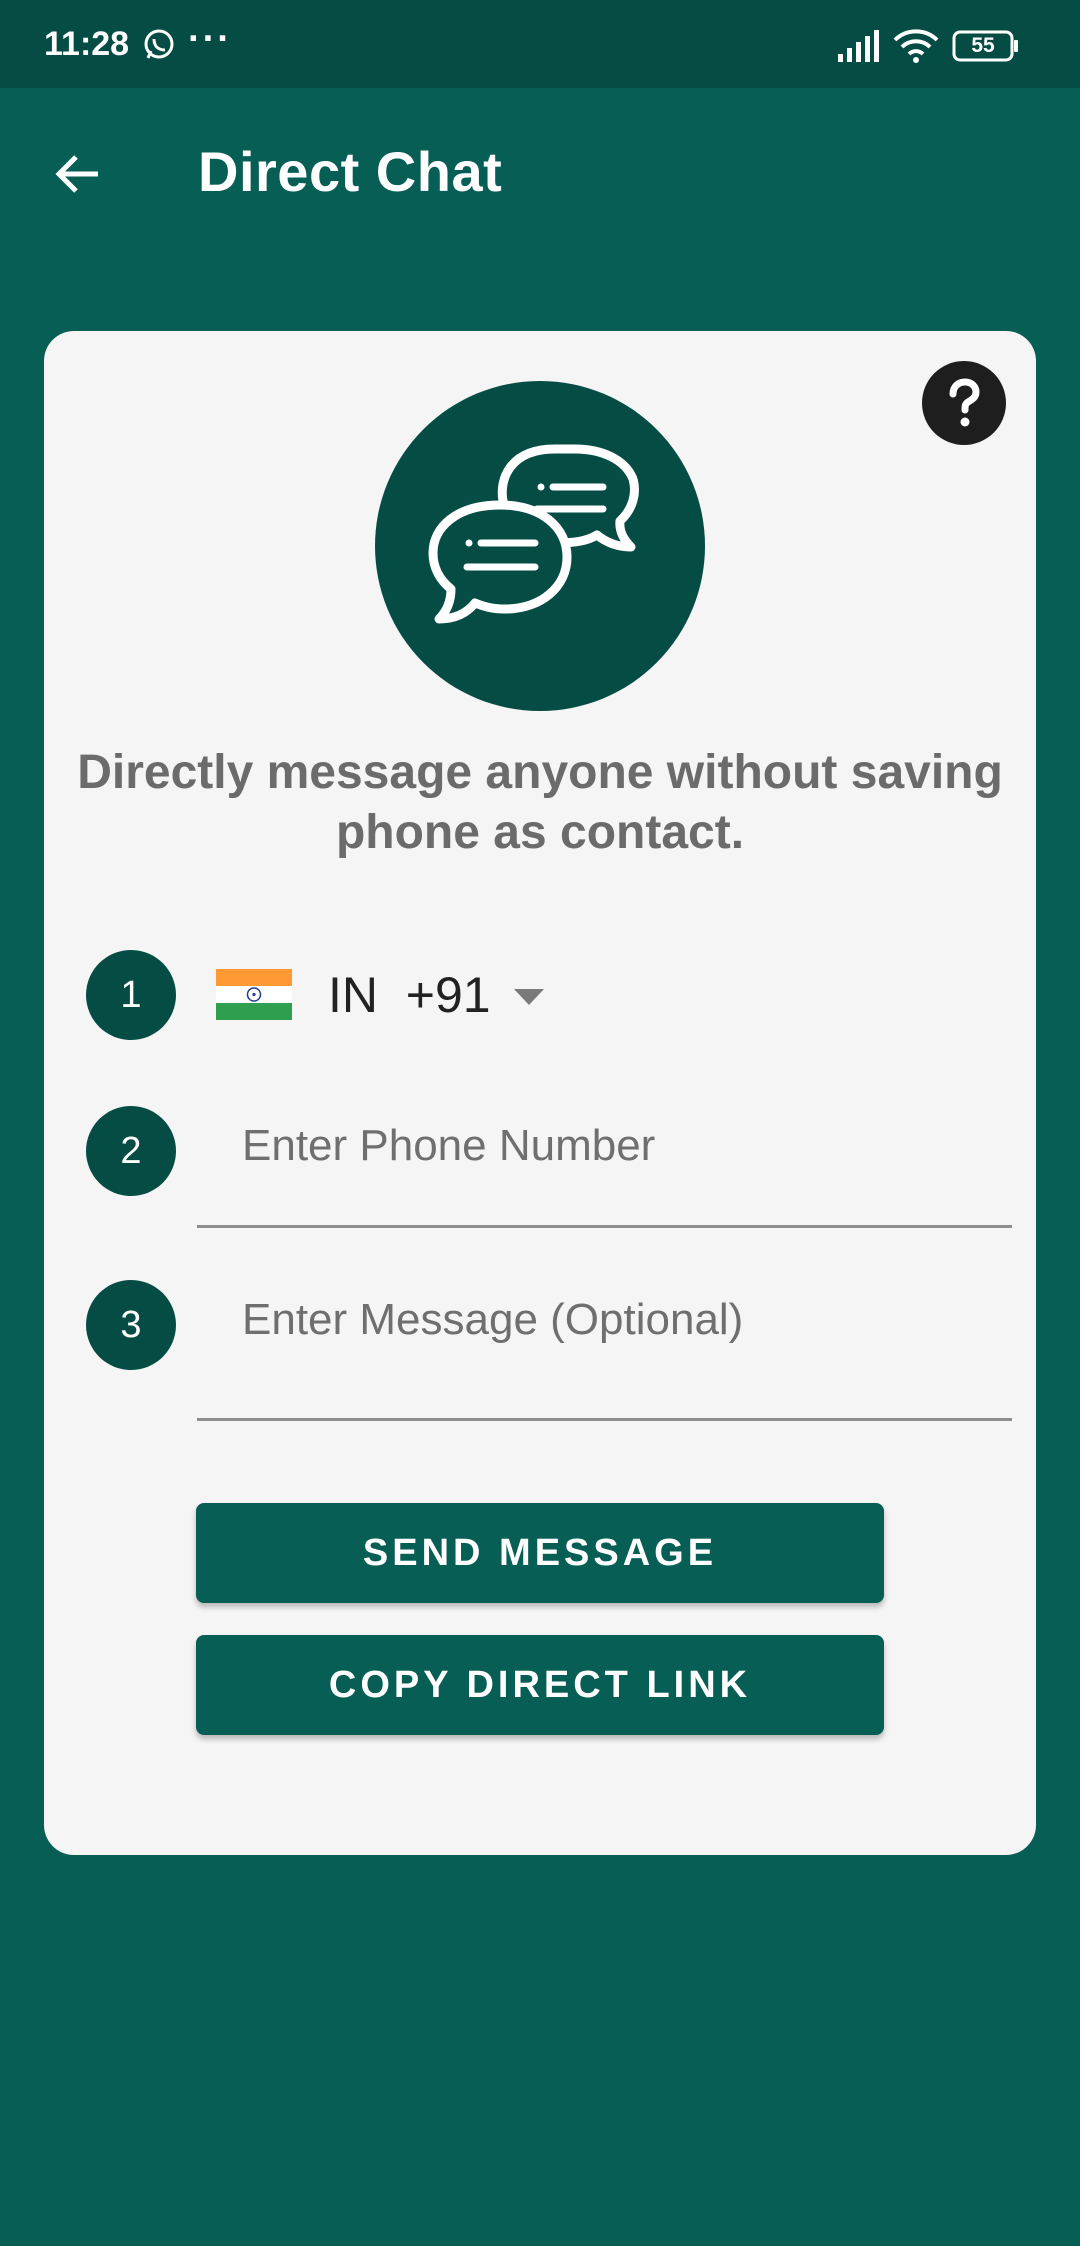 This screenshot has height=2246, width=1080. I want to click on message-input, so click(604, 1320).